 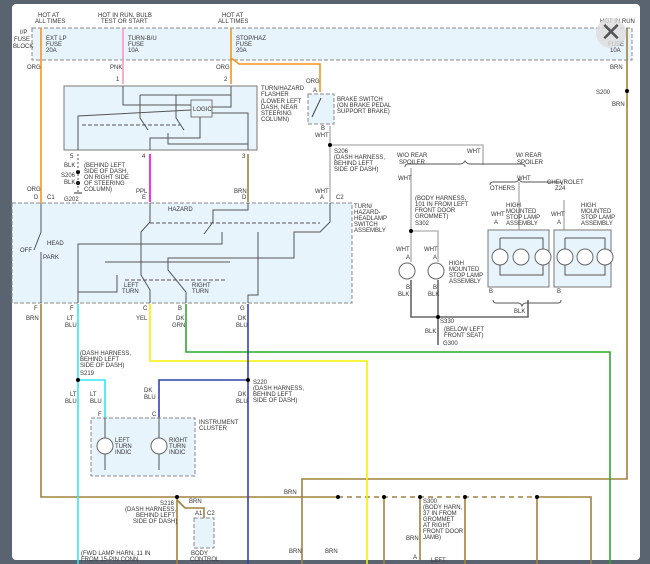 I want to click on diagram-label: I/P, so click(x=23, y=33).